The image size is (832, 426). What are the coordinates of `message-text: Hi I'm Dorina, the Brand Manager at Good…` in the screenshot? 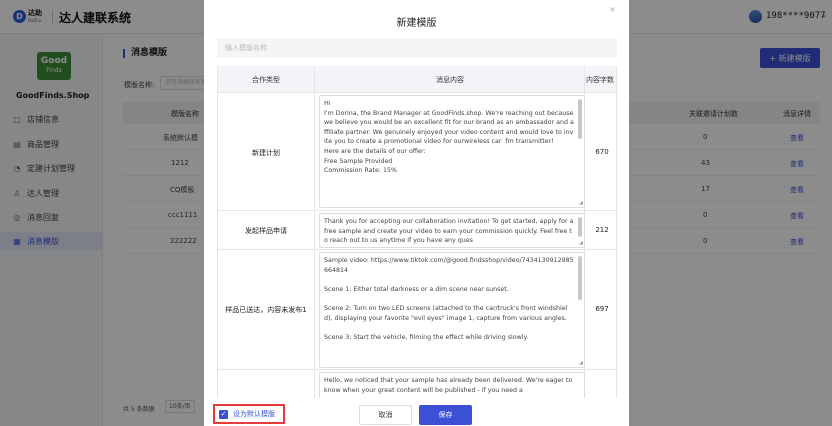 It's located at (449, 137).